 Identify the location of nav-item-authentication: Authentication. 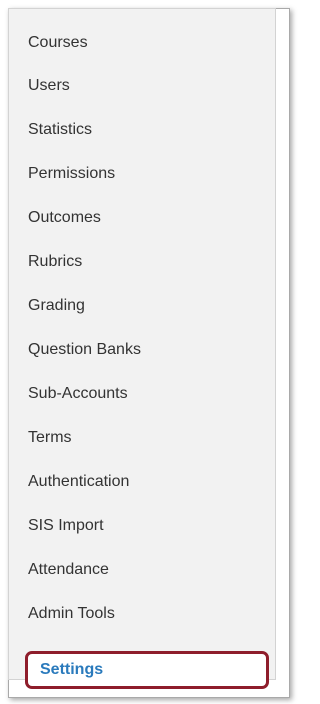
(78, 482).